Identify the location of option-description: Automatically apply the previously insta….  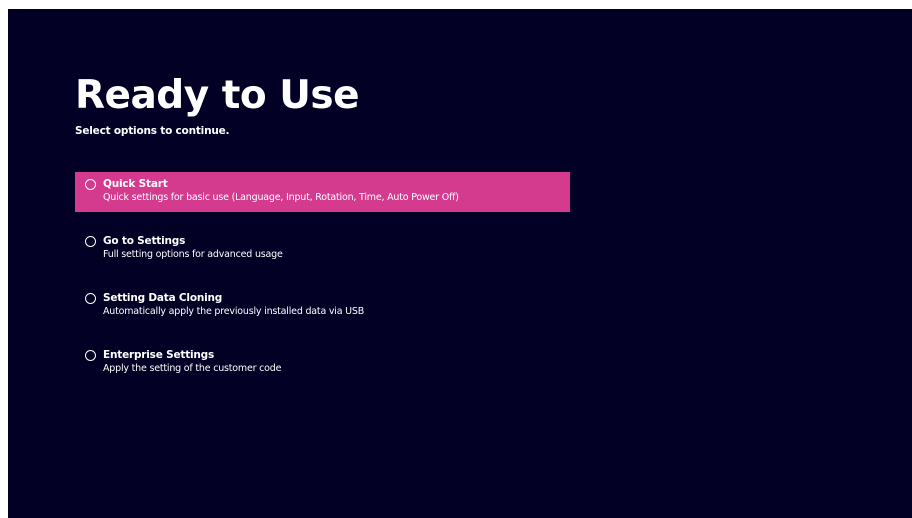
(234, 311).